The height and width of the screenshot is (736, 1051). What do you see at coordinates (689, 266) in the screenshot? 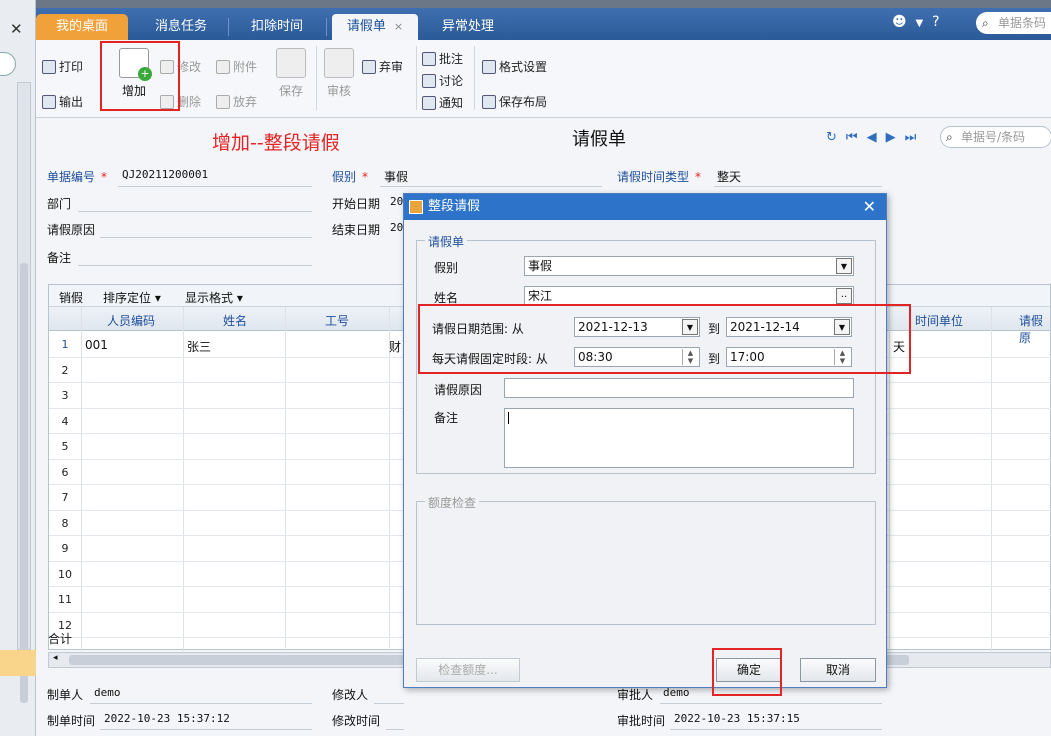
I see `dialog-type-select: 事假 ▼` at bounding box center [689, 266].